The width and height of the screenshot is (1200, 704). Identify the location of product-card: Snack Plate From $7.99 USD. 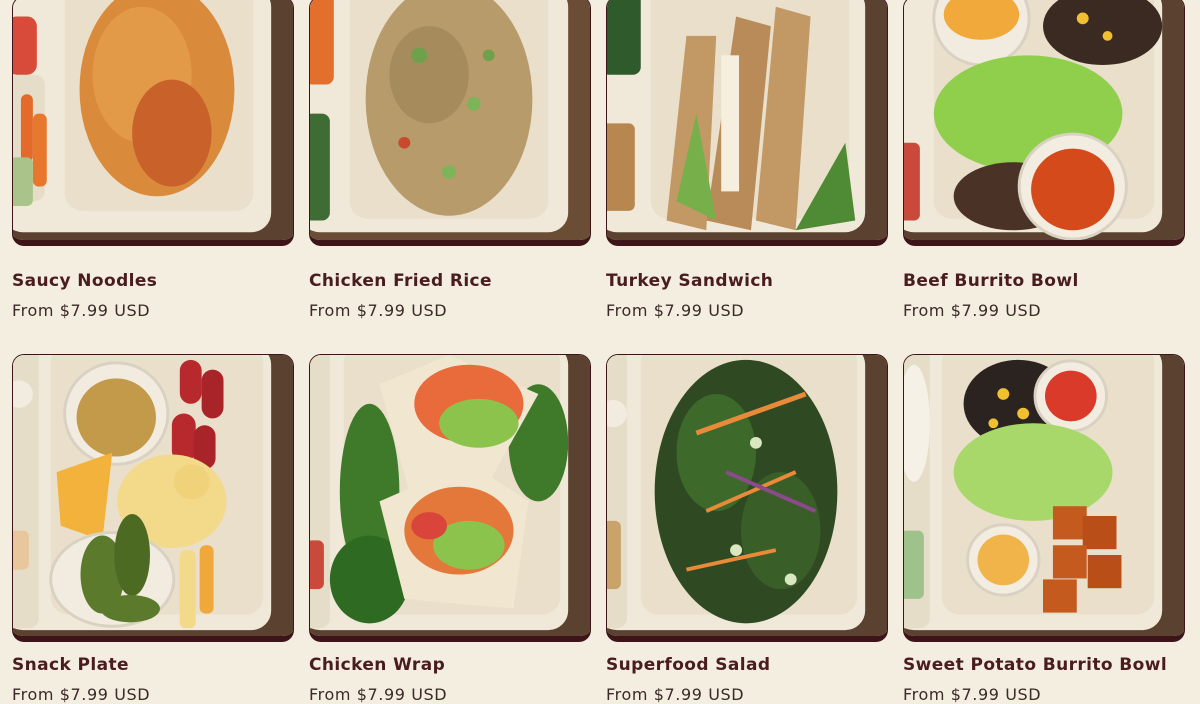
(154, 529).